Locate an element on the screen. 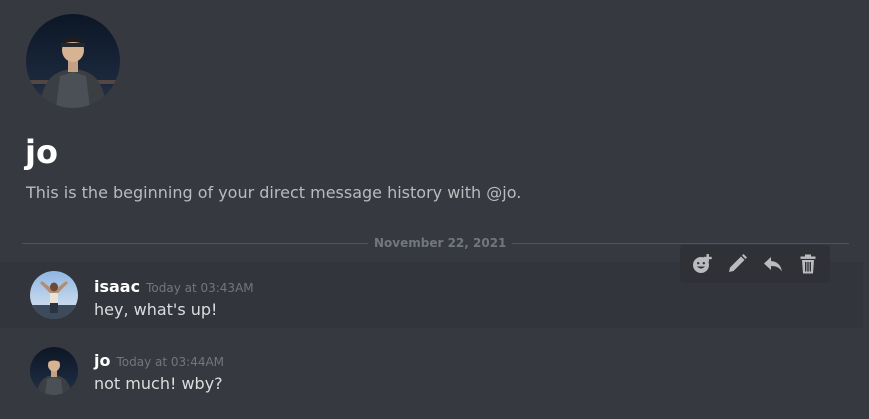 This screenshot has width=869, height=419. message-content: hey, what's up! is located at coordinates (156, 309).